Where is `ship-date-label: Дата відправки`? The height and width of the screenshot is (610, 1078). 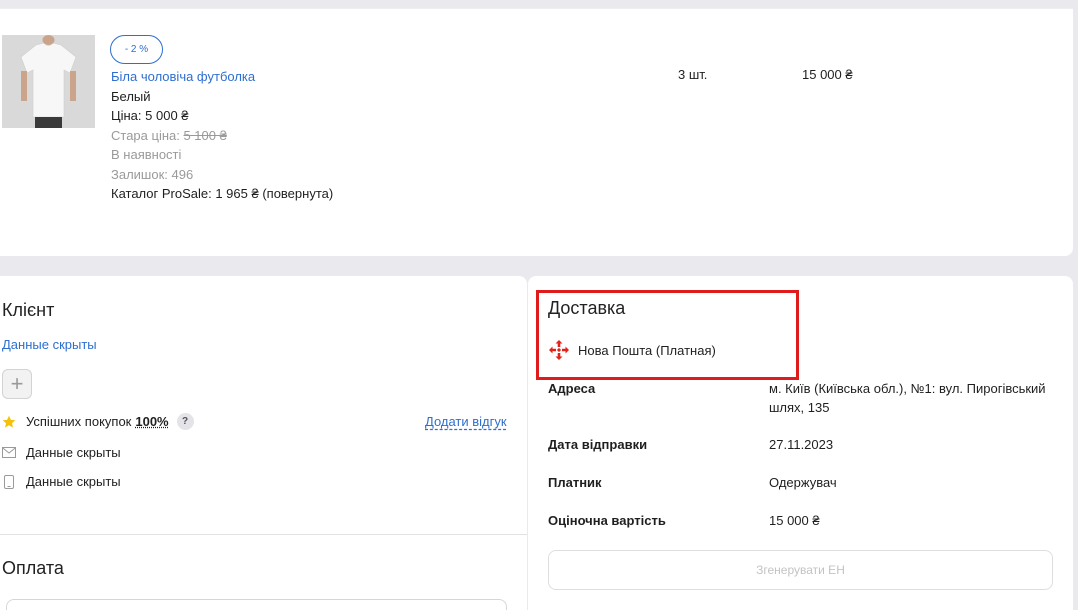
ship-date-label: Дата відправки is located at coordinates (598, 444).